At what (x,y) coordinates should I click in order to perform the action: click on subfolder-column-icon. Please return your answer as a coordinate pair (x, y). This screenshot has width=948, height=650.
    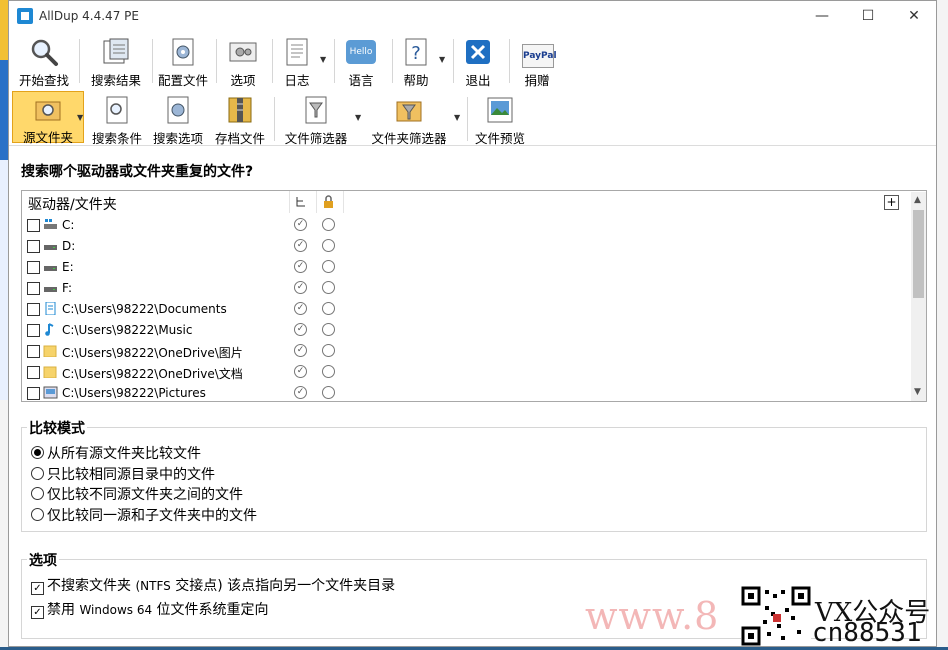
    Looking at the image, I should click on (301, 202).